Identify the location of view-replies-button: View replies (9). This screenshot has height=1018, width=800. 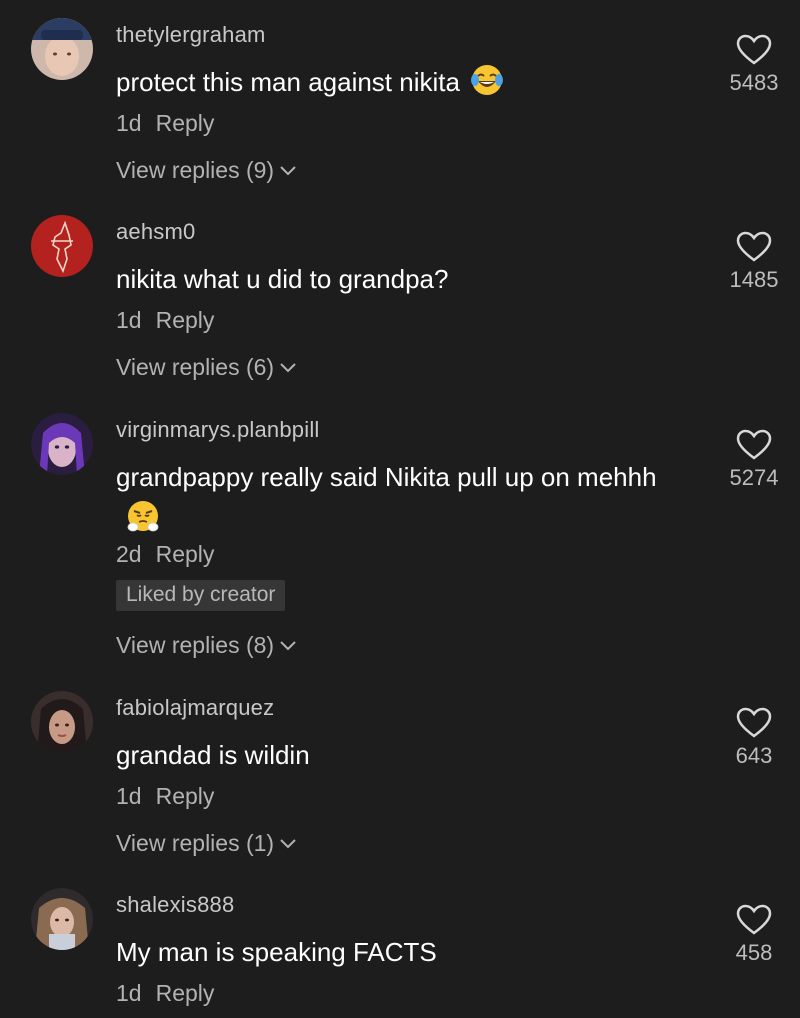
(206, 170).